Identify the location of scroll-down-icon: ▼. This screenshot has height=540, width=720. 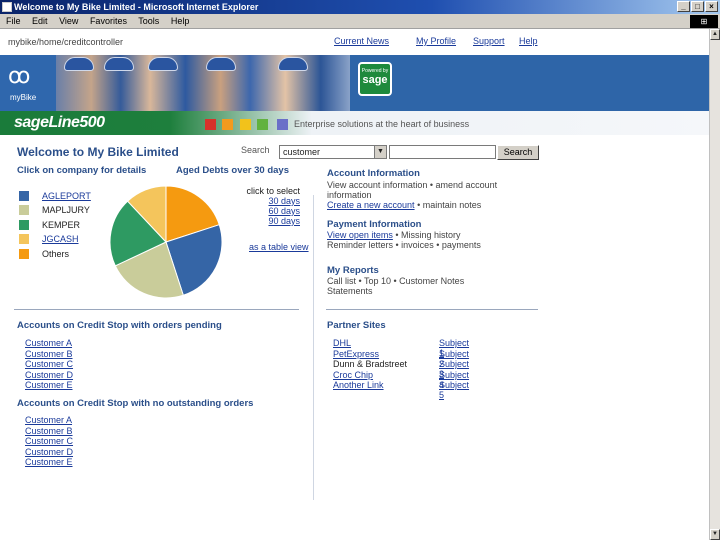
(715, 534).